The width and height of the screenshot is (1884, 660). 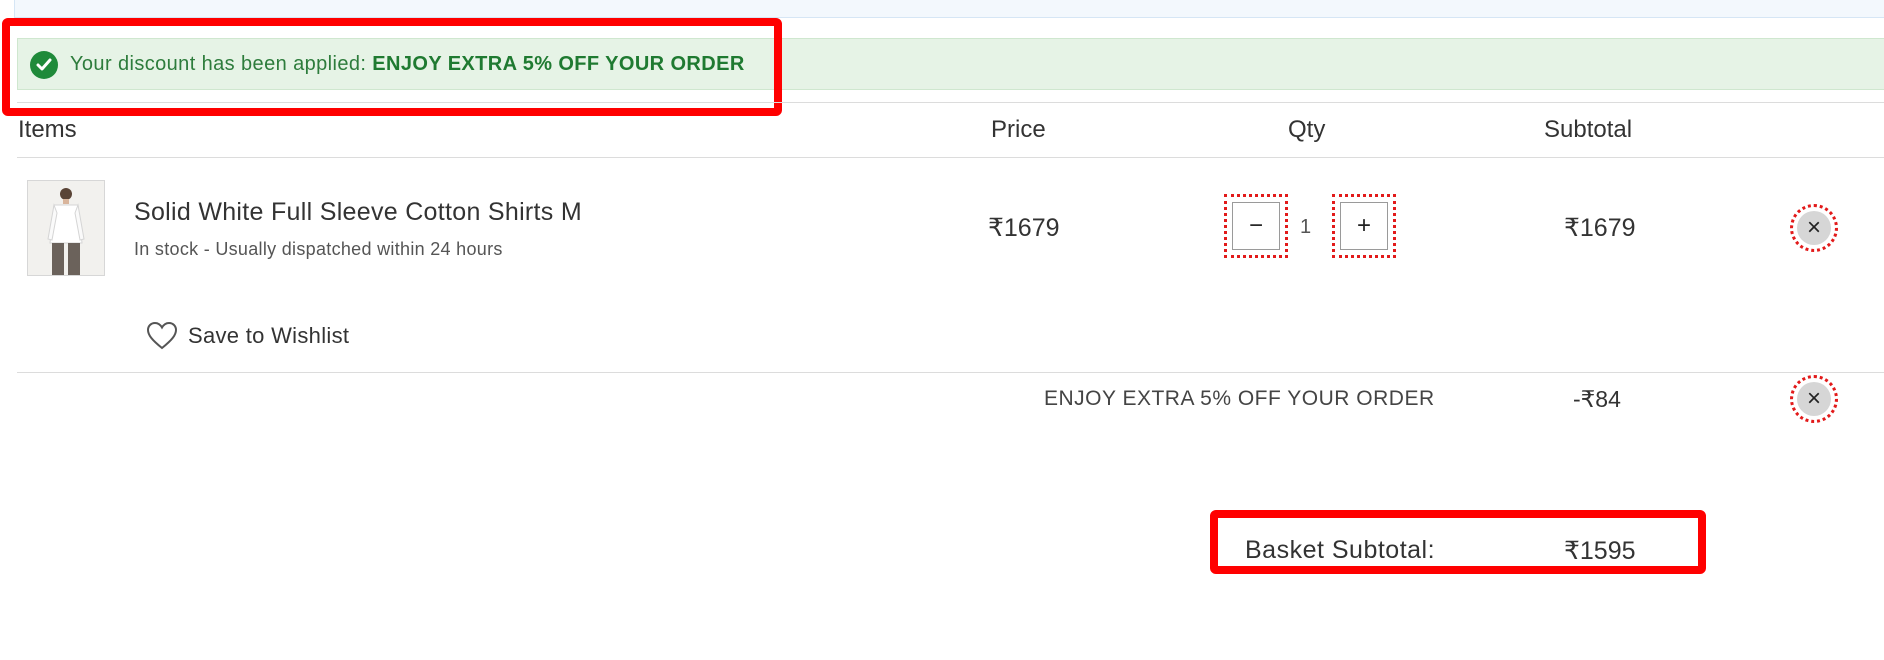 I want to click on remove-item-button: ×, so click(x=1814, y=228).